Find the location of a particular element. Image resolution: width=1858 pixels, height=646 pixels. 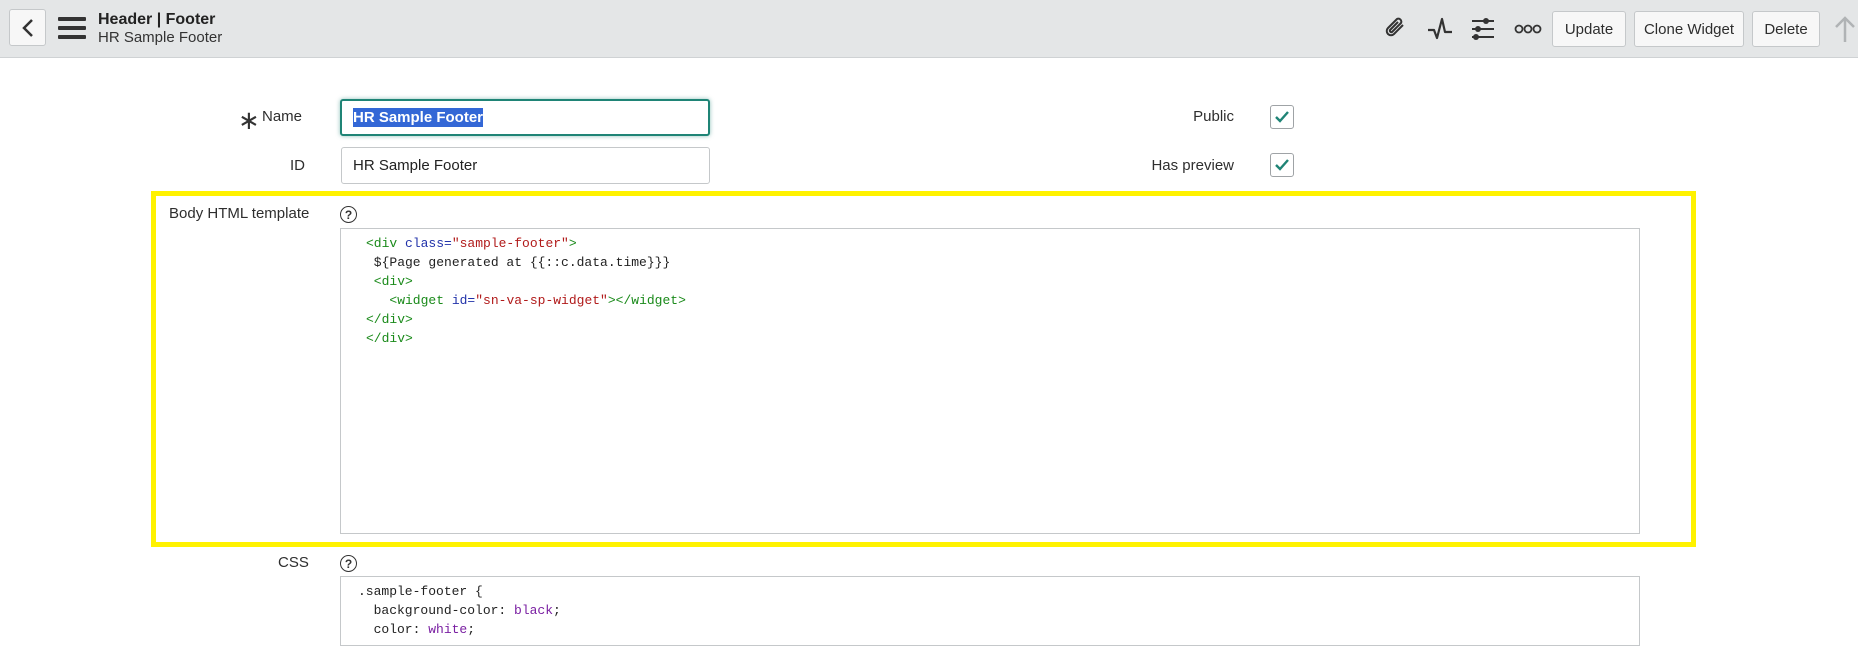

id-field: HR Sample Footer is located at coordinates (525, 165).